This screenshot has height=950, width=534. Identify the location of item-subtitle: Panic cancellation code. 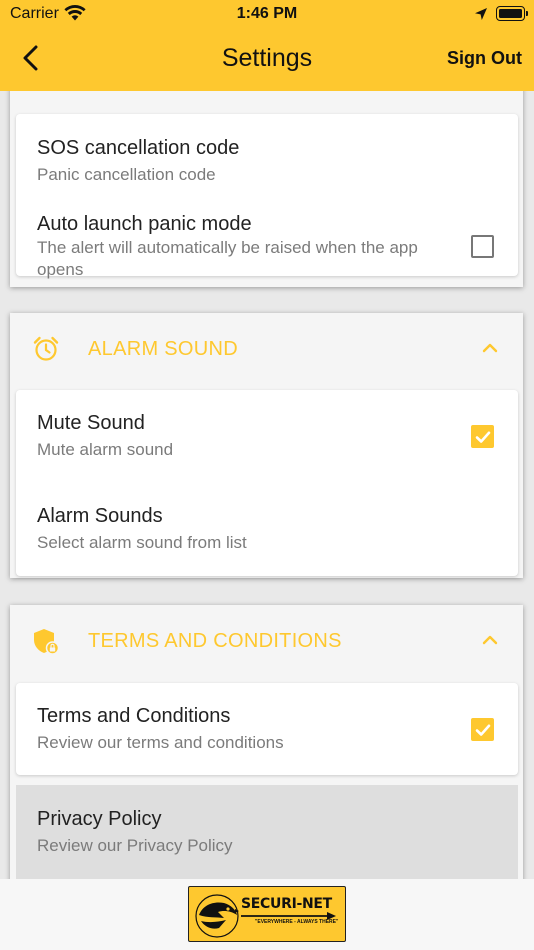
(126, 174).